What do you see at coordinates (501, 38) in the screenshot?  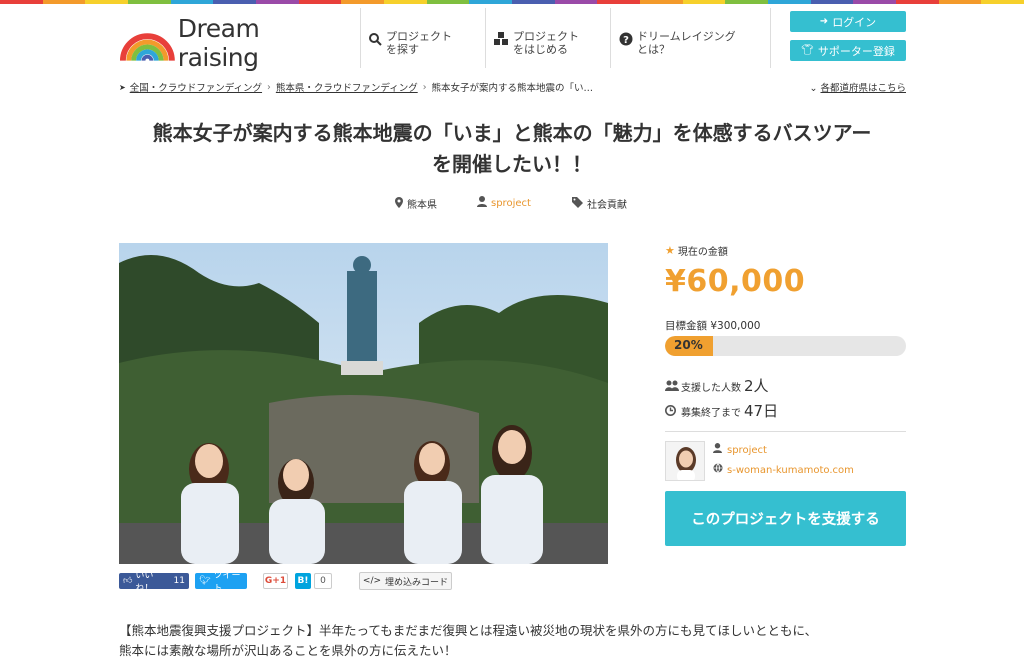 I see `cubes-icon` at bounding box center [501, 38].